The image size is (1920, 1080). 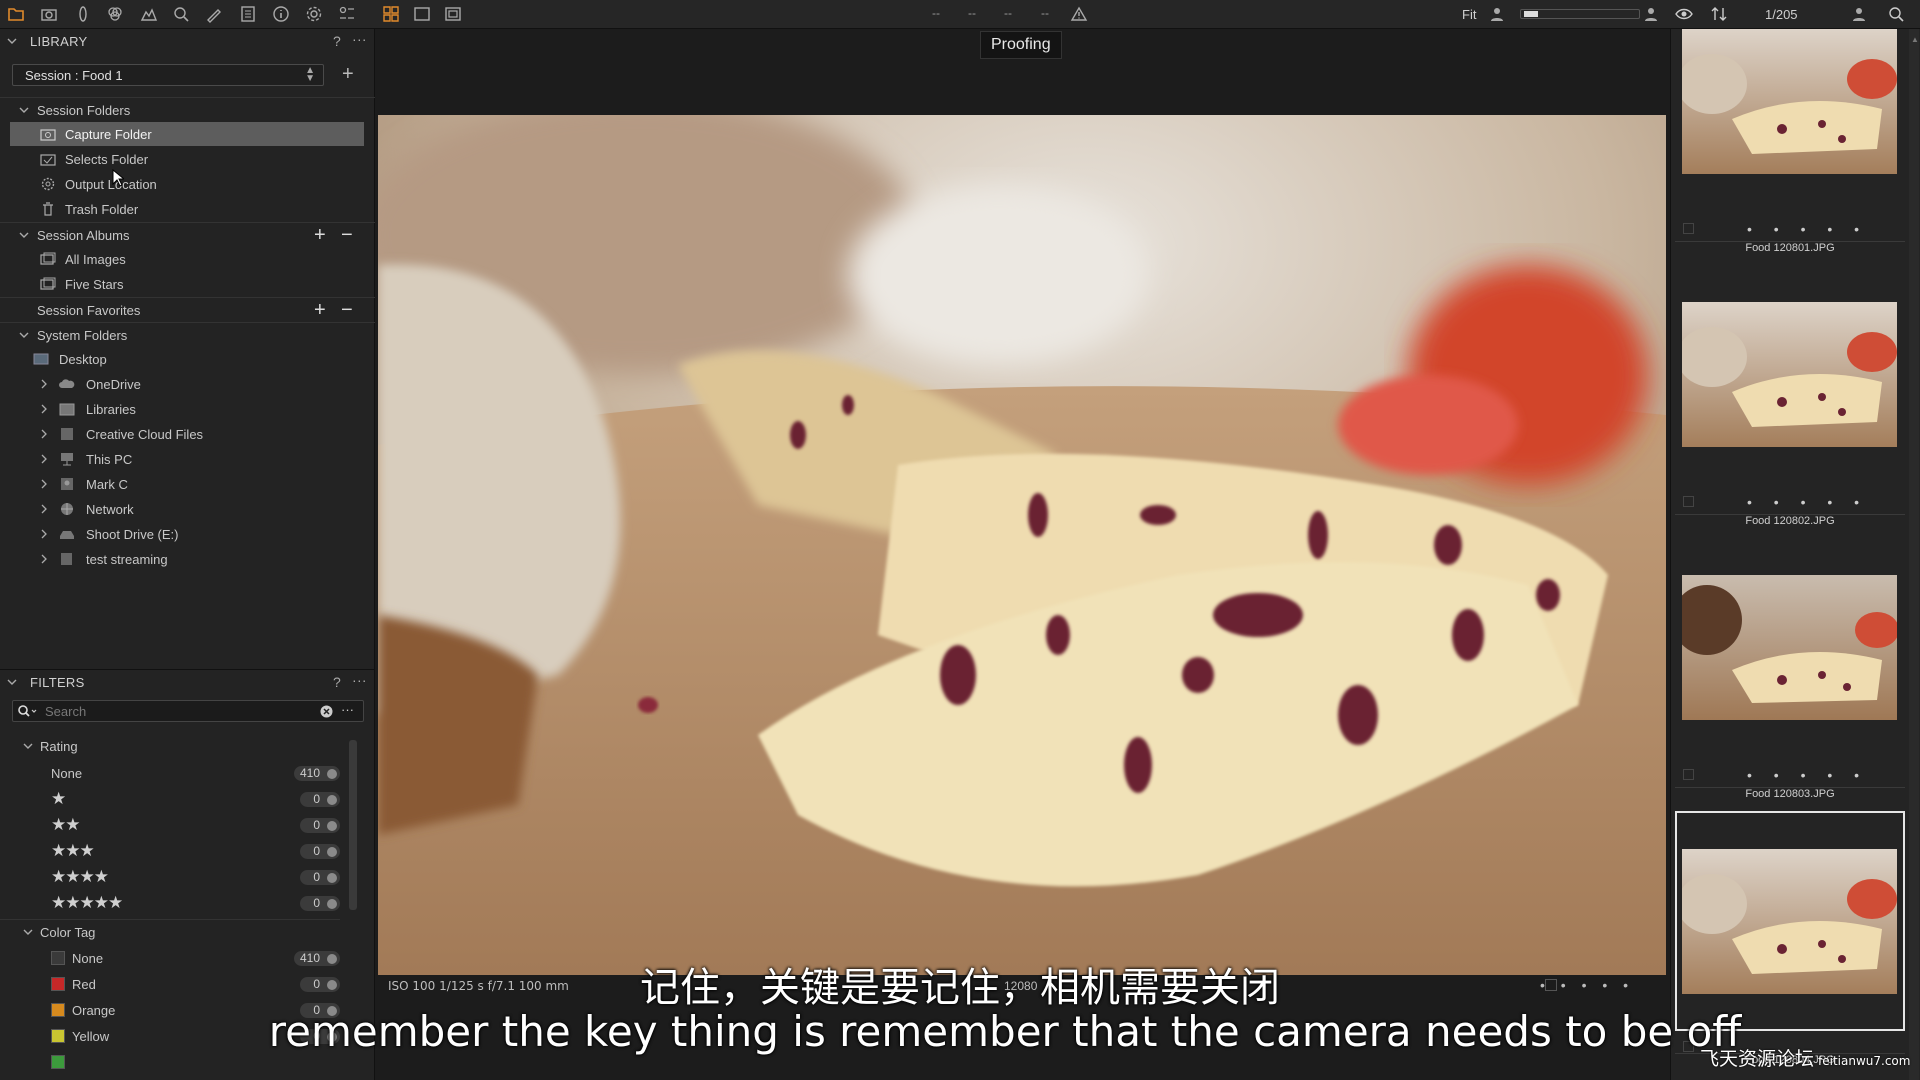 What do you see at coordinates (453, 14) in the screenshot?
I see `multi-view-icon` at bounding box center [453, 14].